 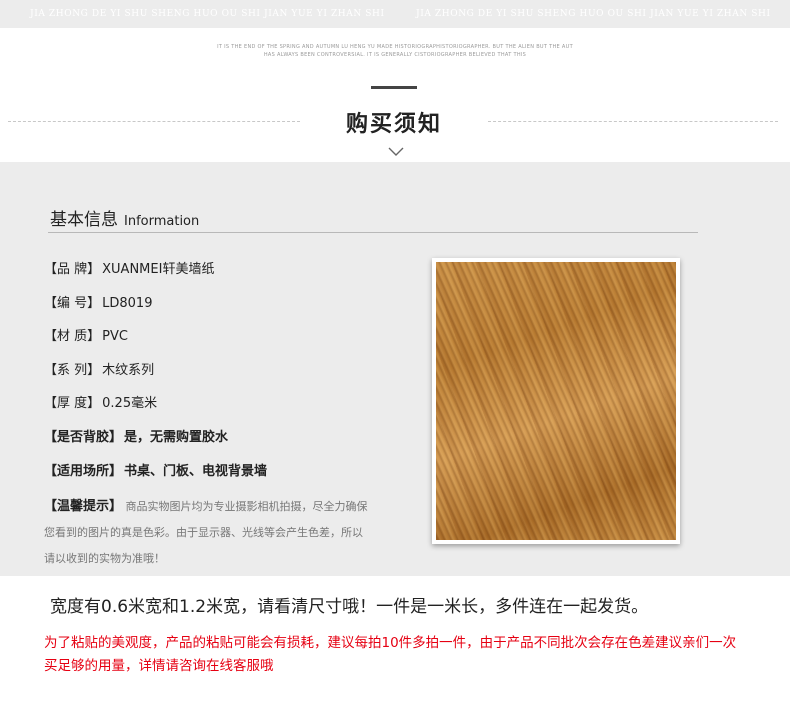 I want to click on info-value: 木纹系列, so click(x=128, y=370).